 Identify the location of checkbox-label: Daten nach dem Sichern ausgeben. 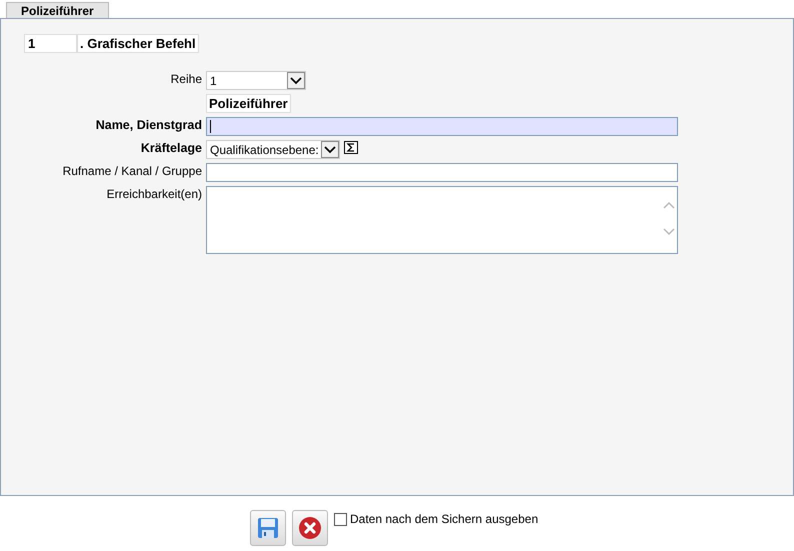
(444, 519).